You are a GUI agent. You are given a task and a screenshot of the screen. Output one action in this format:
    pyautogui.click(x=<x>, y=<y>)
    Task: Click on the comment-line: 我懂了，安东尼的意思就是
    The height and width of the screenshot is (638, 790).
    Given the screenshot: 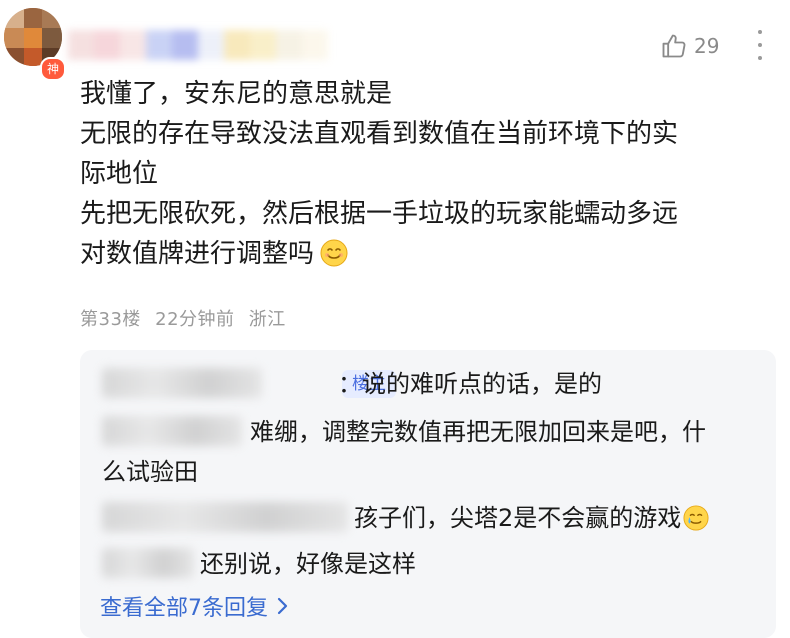 What is the action you would take?
    pyautogui.click(x=236, y=94)
    